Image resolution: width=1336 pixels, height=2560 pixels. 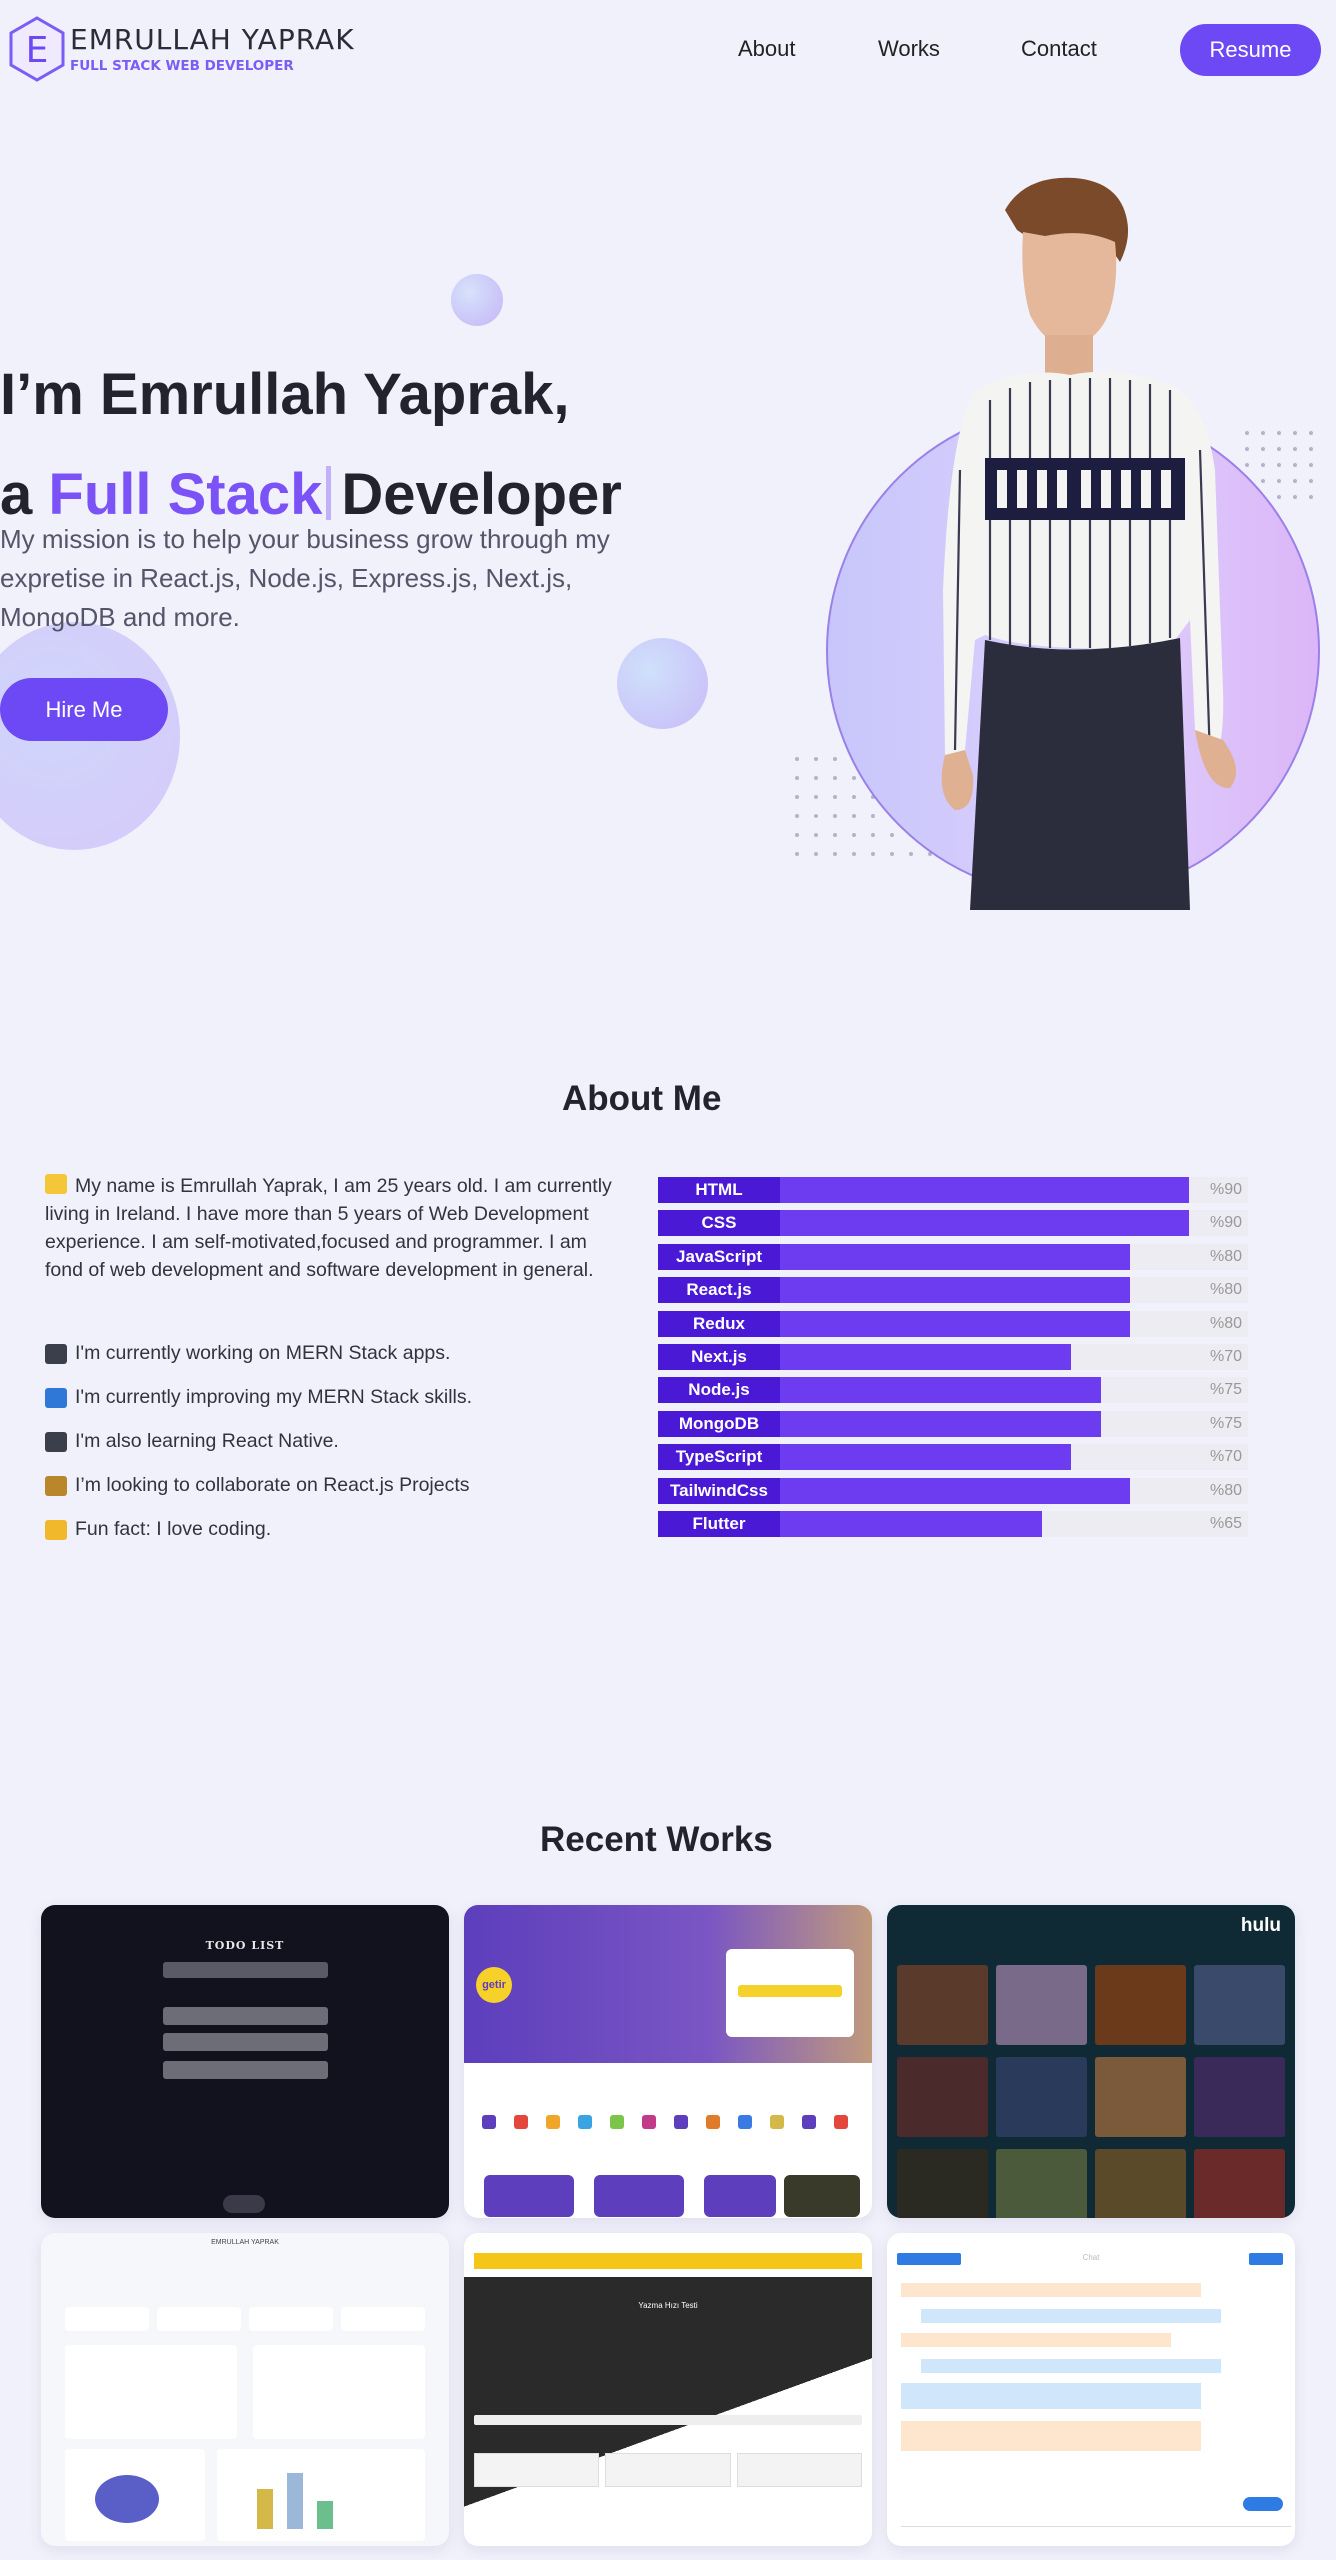 I want to click on nav-link-contact: Contact, so click(x=1059, y=49).